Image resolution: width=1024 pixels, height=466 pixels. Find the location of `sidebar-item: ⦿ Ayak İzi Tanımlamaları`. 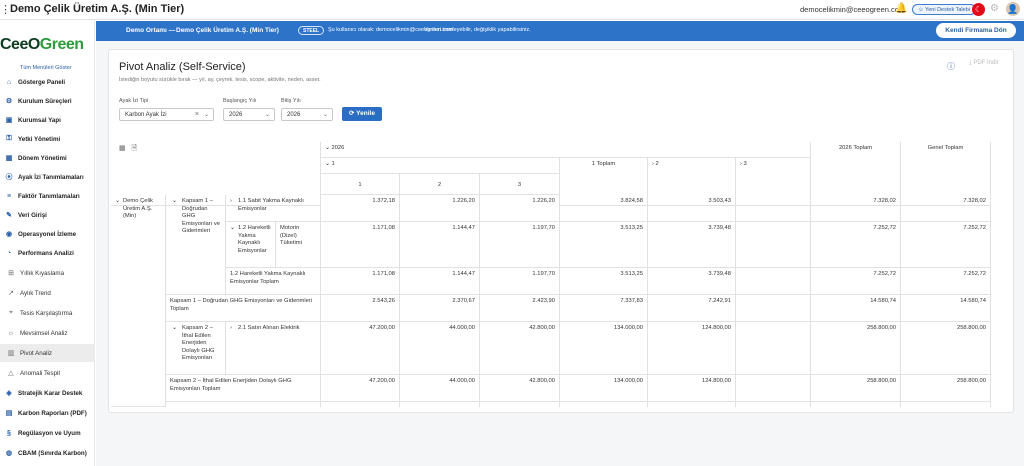

sidebar-item: ⦿ Ayak İzi Tanımlamaları is located at coordinates (47, 177).